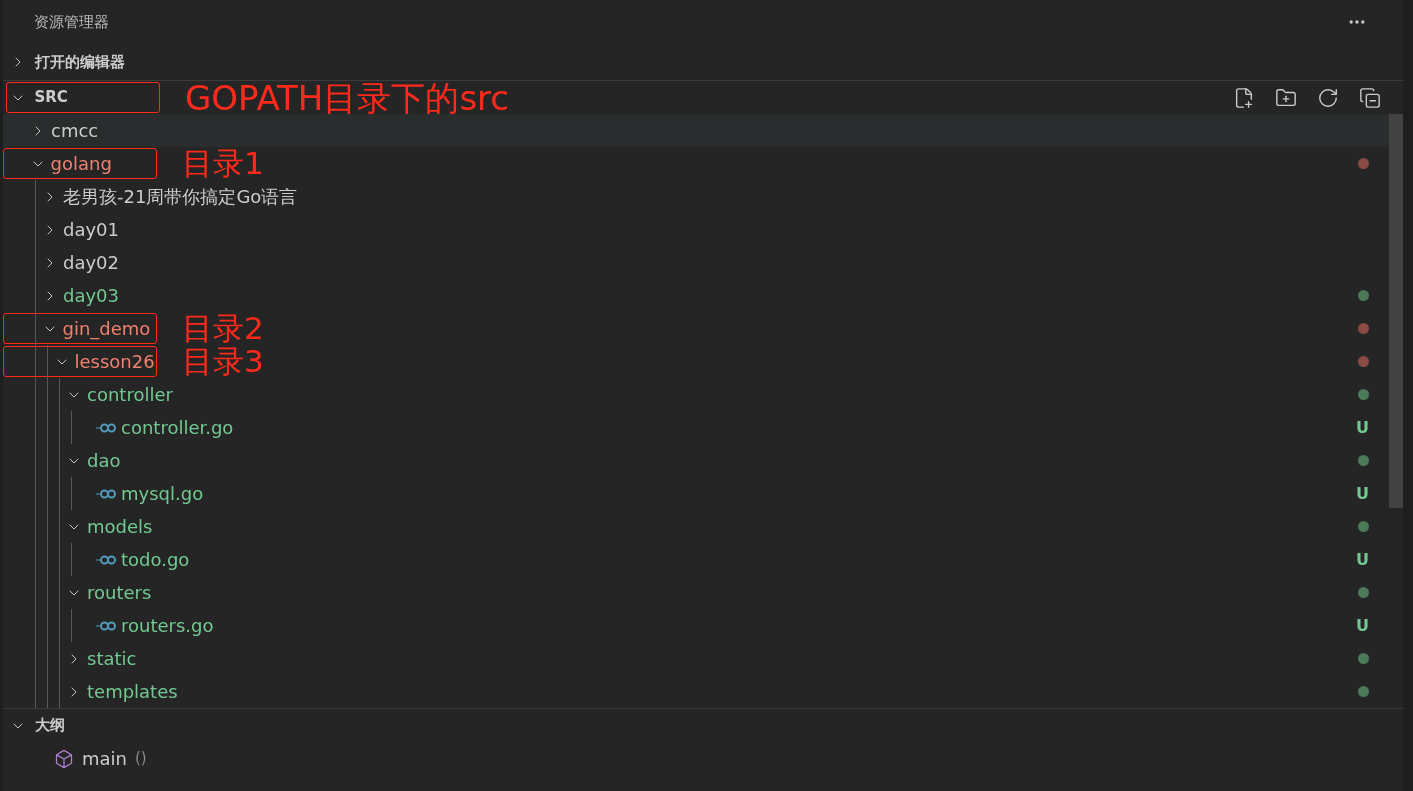  What do you see at coordinates (696, 625) in the screenshot?
I see `file-row: routers.go U` at bounding box center [696, 625].